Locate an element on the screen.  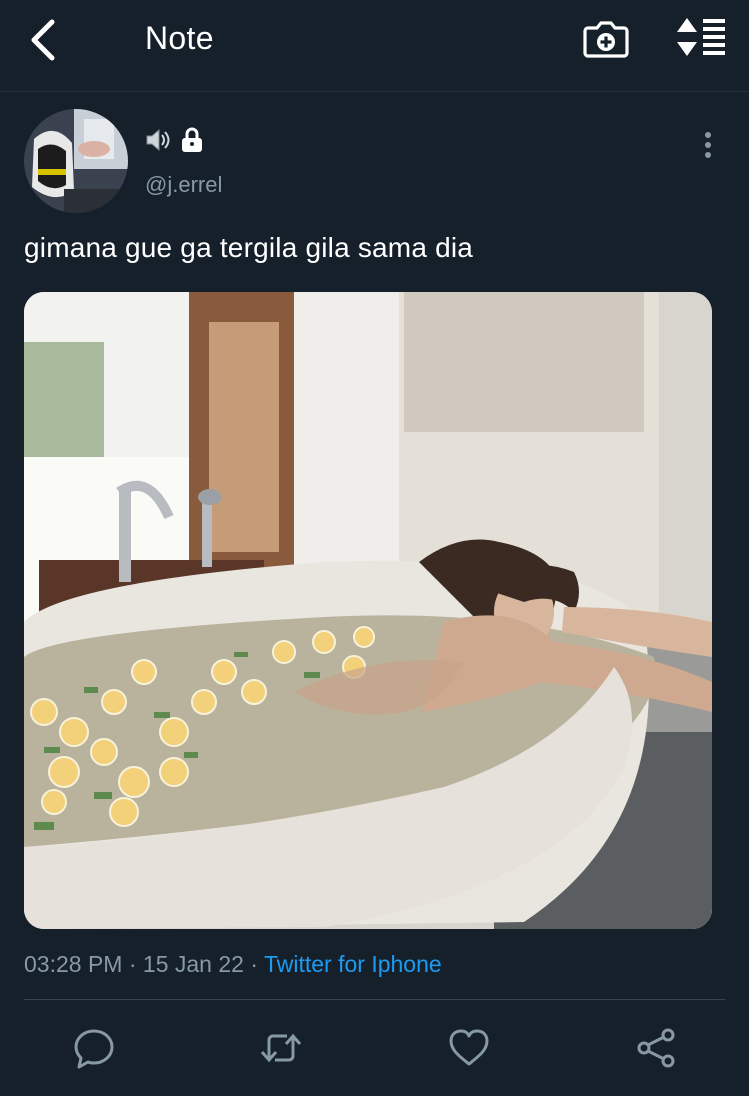
sort-list-icon is located at coordinates (701, 37).